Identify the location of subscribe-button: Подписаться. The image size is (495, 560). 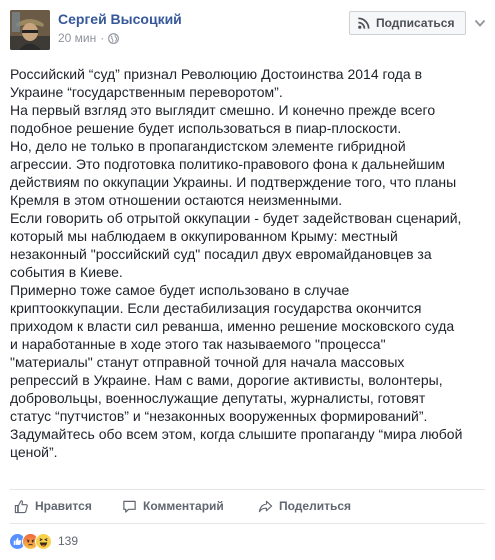
(407, 23).